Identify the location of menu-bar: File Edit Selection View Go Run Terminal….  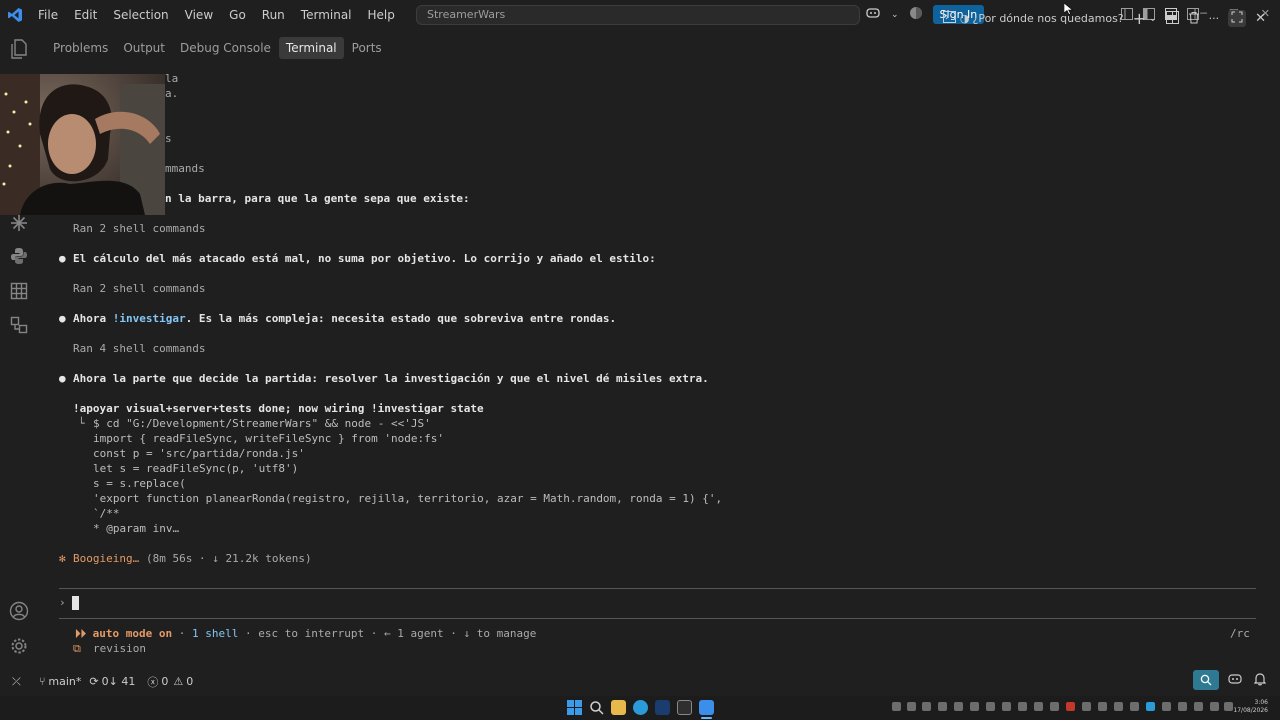
(216, 15).